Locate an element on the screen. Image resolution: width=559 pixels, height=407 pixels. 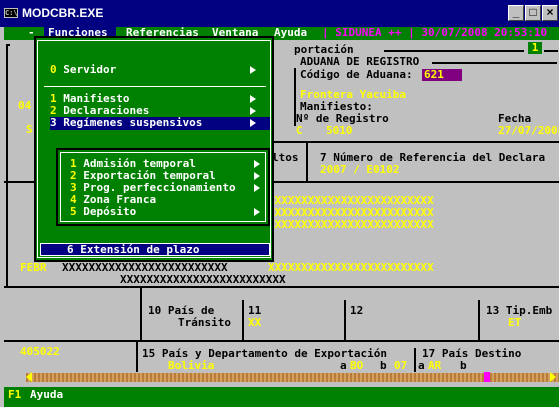
f15-value: Bolivia is located at coordinates (191, 365).